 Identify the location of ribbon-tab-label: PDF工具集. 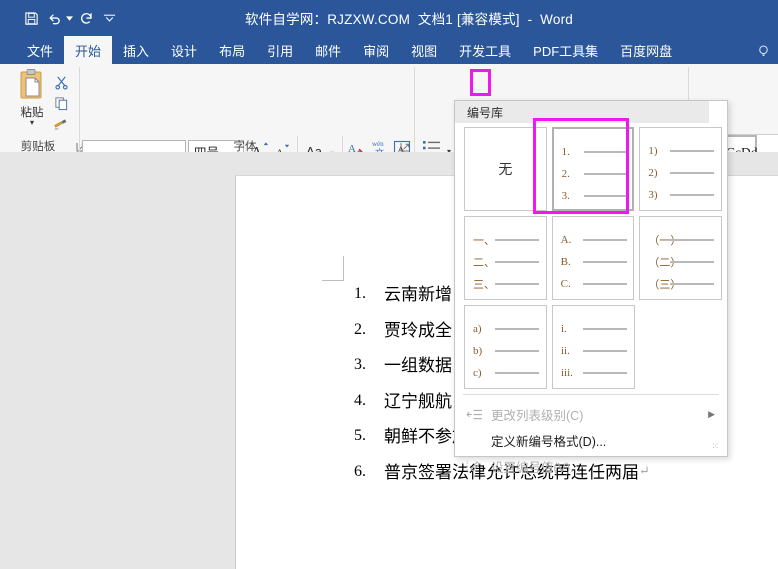
(566, 51).